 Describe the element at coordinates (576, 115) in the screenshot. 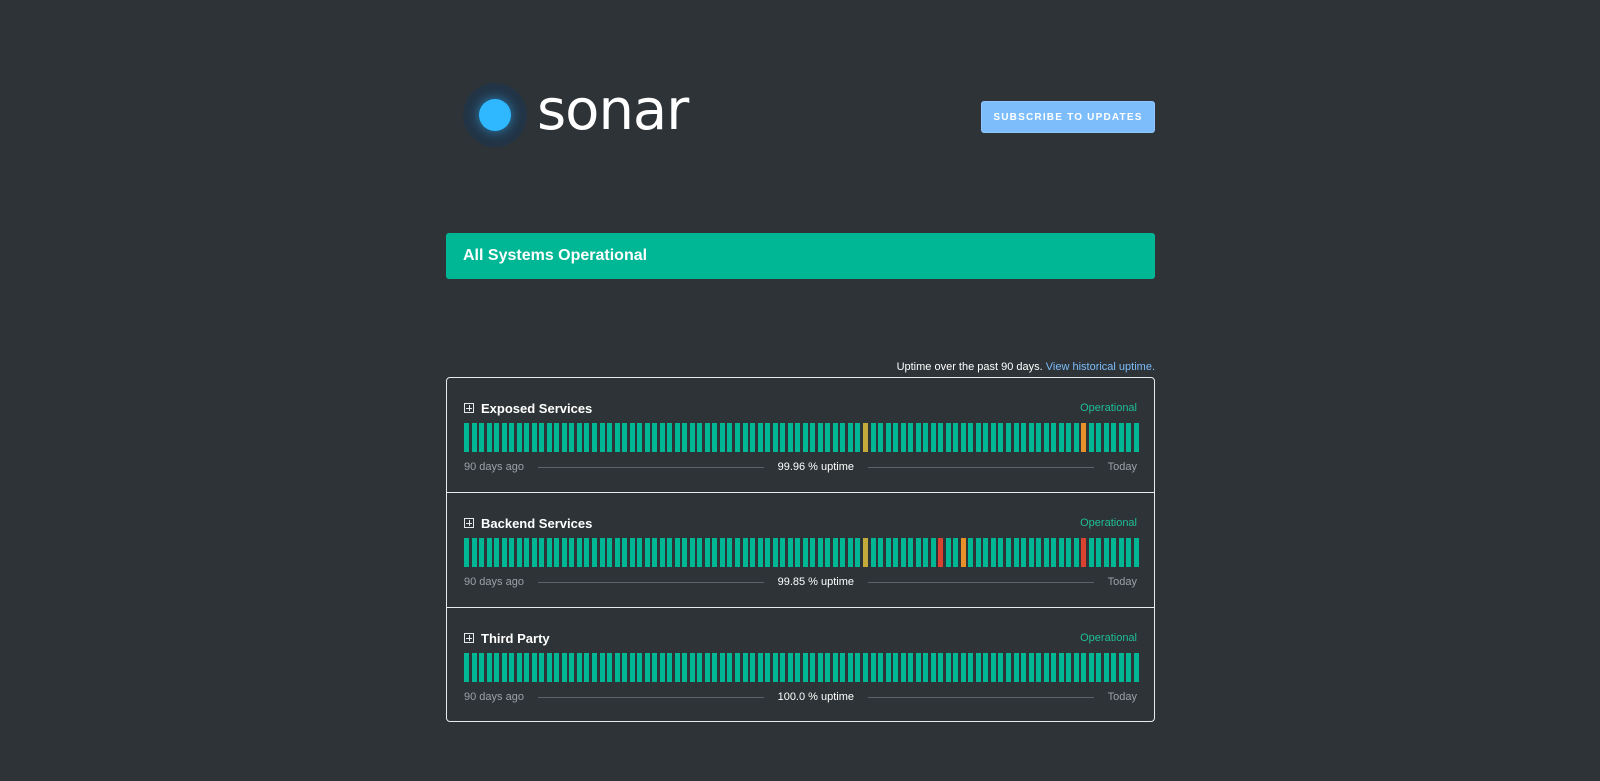

I see `sonar-logo: sonar` at that location.